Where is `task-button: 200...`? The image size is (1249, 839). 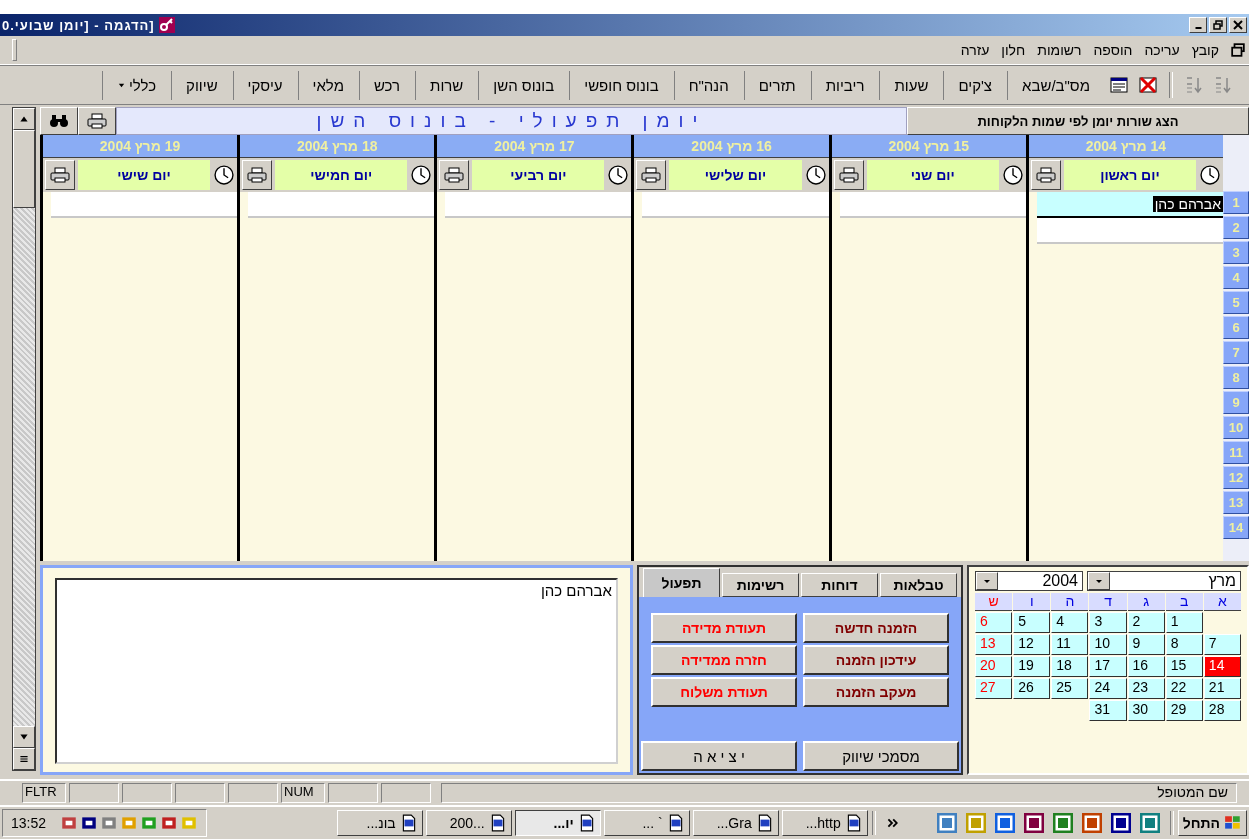 task-button: 200... is located at coordinates (468, 823).